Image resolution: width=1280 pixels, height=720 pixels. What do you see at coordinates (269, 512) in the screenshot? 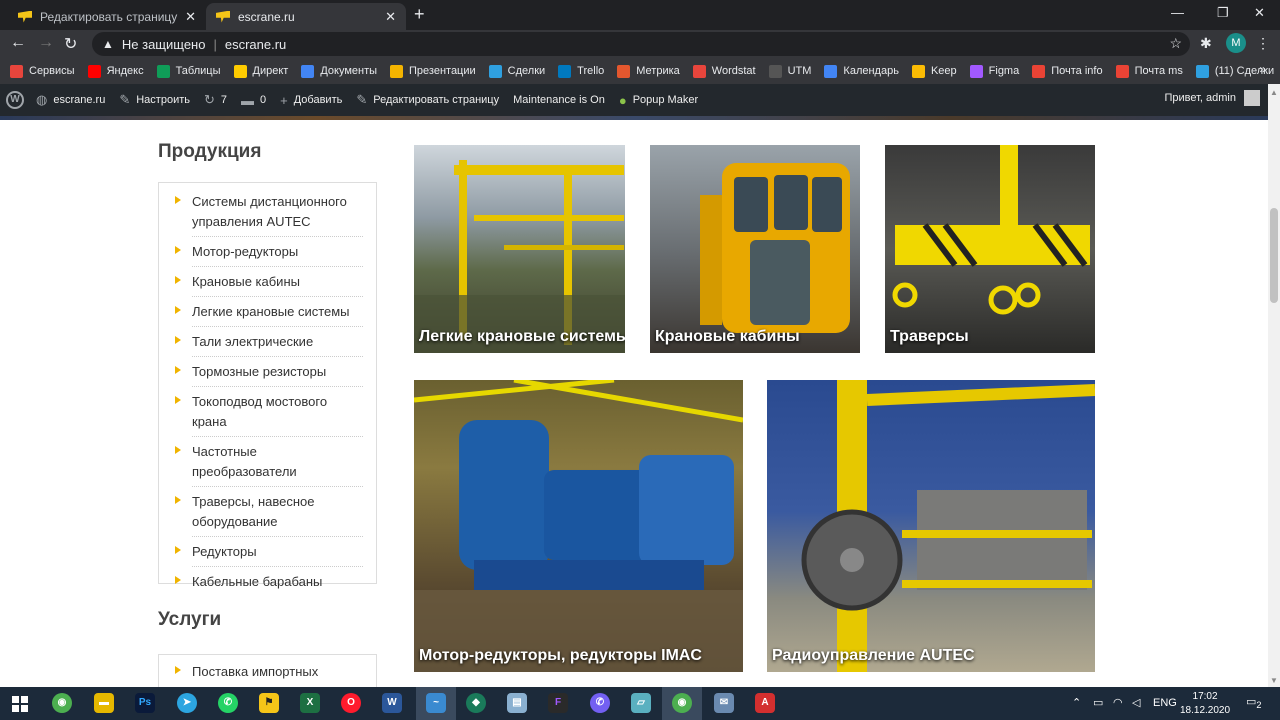
I see `sidebar-menu-item: Траверсы, навесное оборудование` at bounding box center [269, 512].